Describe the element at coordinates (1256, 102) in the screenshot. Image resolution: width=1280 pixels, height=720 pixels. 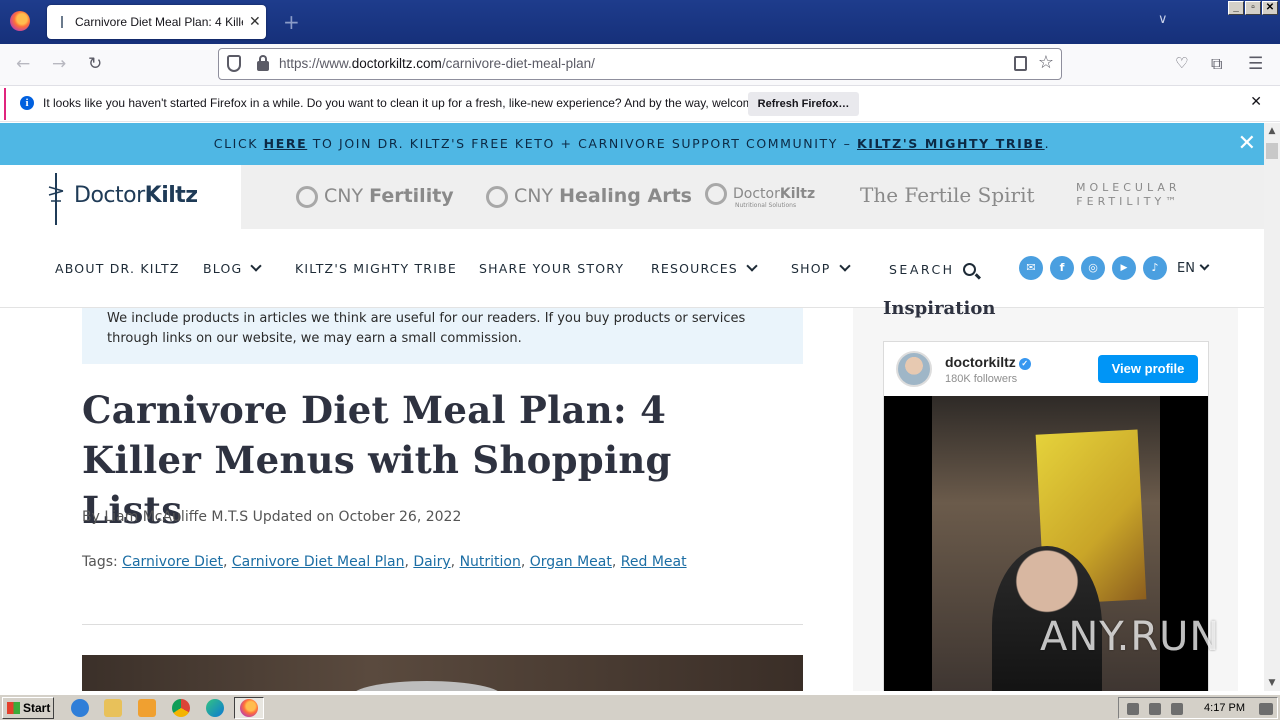
I see `notification-close-icon: ✕` at that location.